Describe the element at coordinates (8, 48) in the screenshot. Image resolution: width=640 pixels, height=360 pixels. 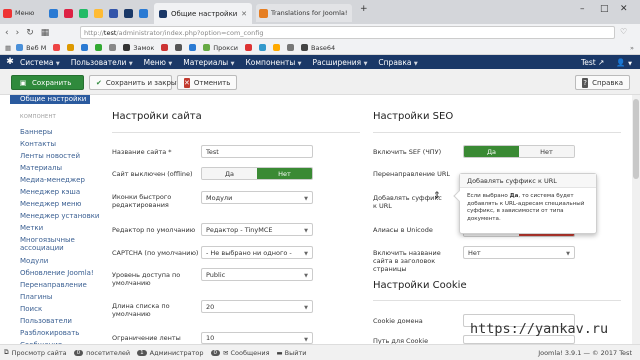
I see `apps-icon: ▦` at that location.